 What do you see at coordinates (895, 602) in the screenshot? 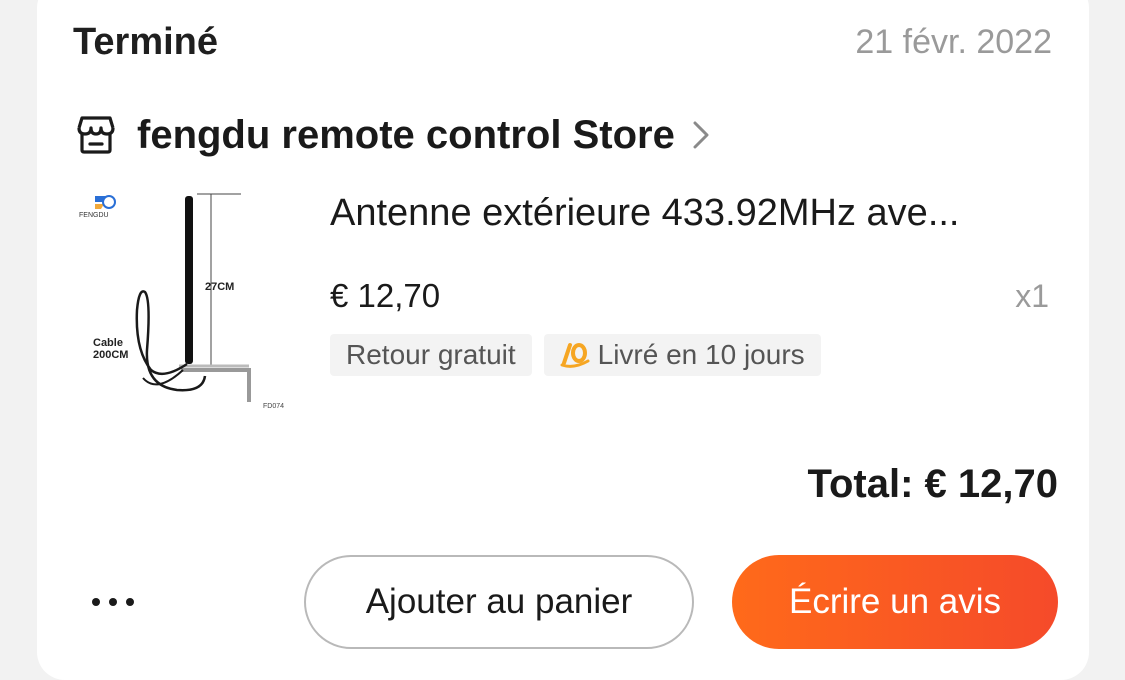
I see `write-review-button: Écrire un avis` at bounding box center [895, 602].